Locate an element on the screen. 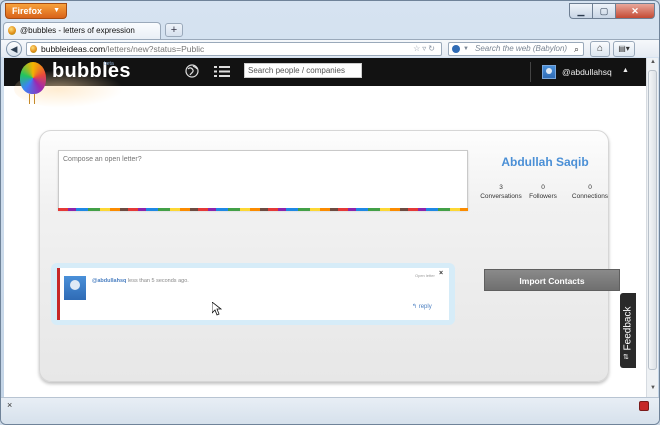 The width and height of the screenshot is (660, 425). url-path: /letters/new?status=Public is located at coordinates (155, 49).